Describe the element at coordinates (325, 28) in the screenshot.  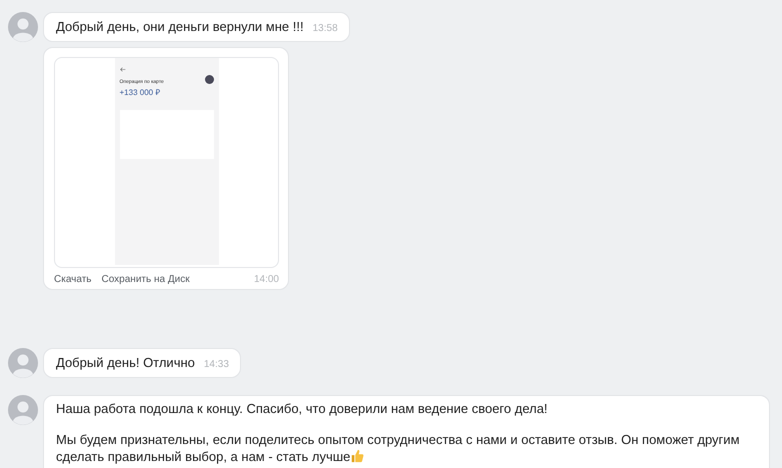
I see `message-time: 13:58` at that location.